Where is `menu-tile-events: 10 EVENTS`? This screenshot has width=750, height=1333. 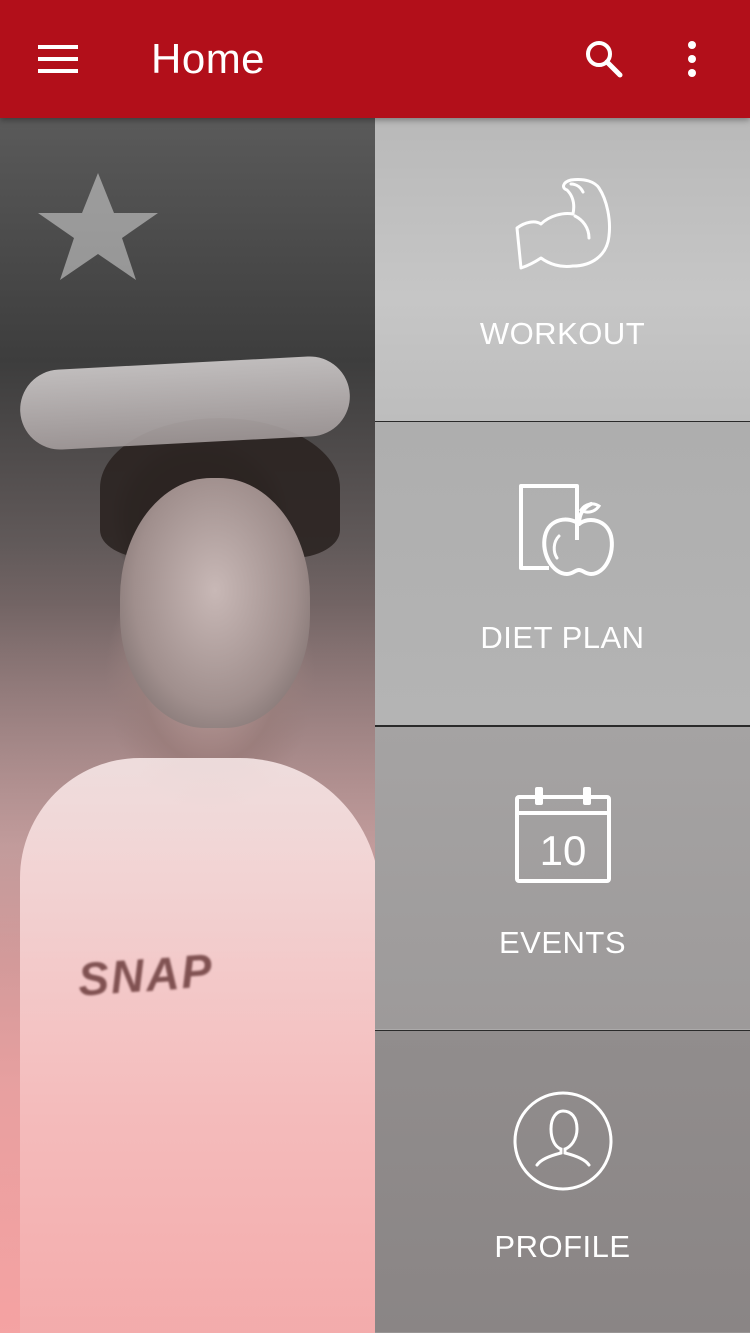
menu-tile-events: 10 EVENTS is located at coordinates (562, 878).